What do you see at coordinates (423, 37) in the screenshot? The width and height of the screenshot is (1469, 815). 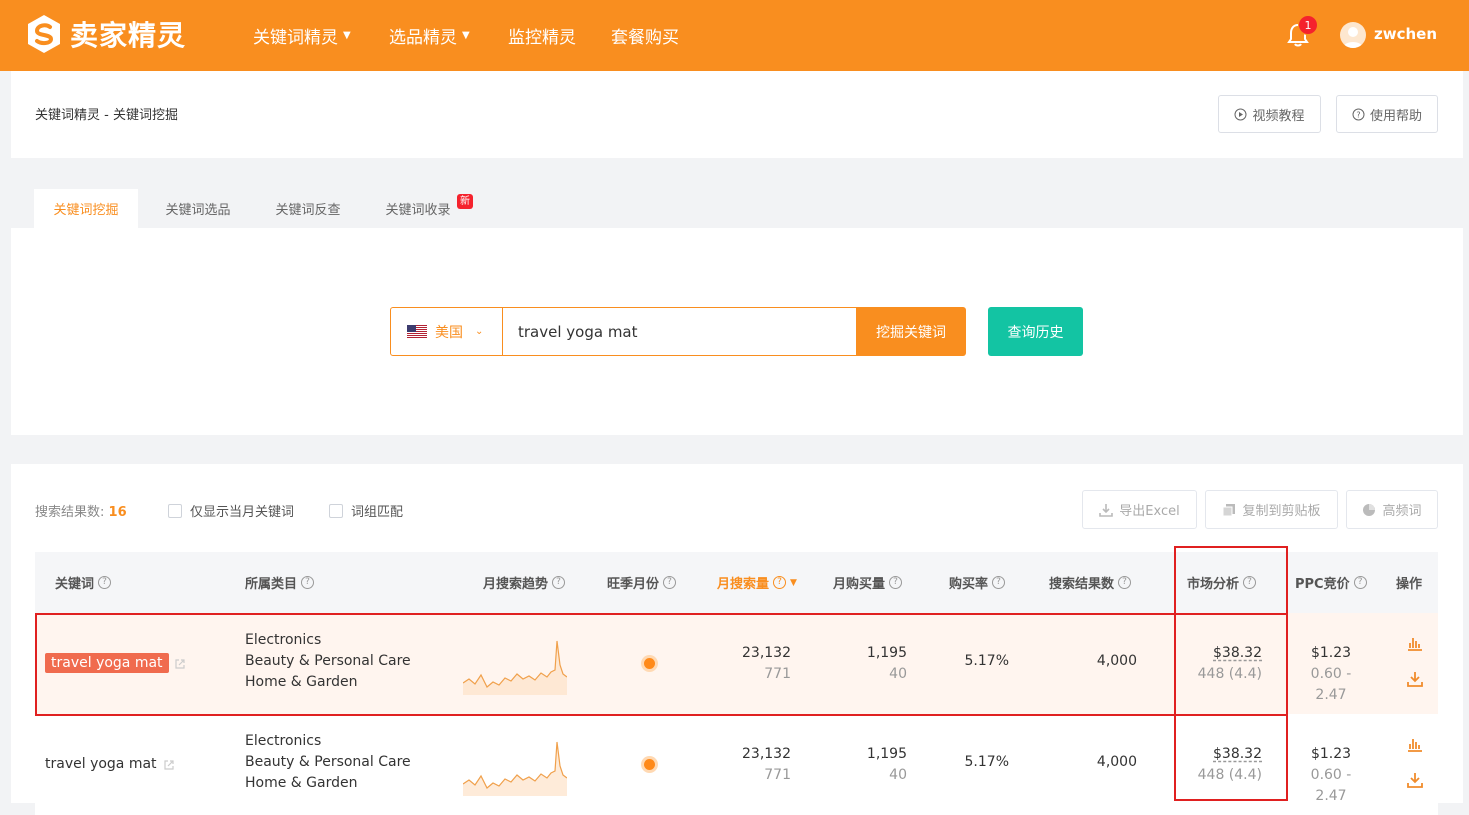 I see `nav-item-label: 选品精灵` at bounding box center [423, 37].